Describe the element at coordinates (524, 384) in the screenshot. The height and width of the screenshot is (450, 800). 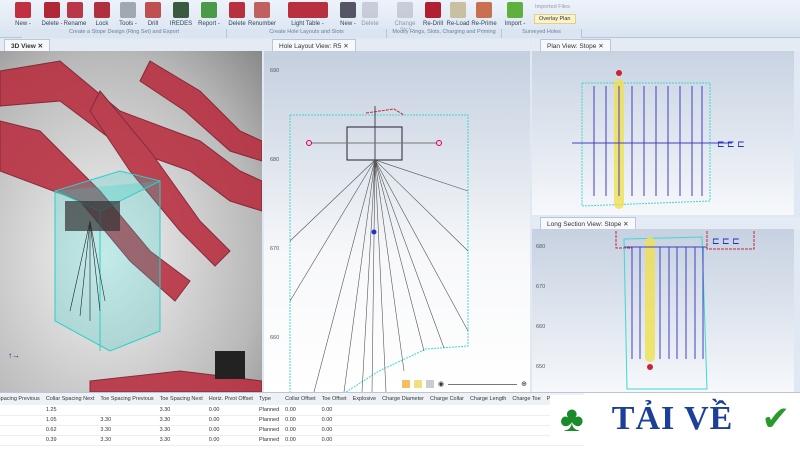
I see `zoom-in-icon: ⊕` at that location.